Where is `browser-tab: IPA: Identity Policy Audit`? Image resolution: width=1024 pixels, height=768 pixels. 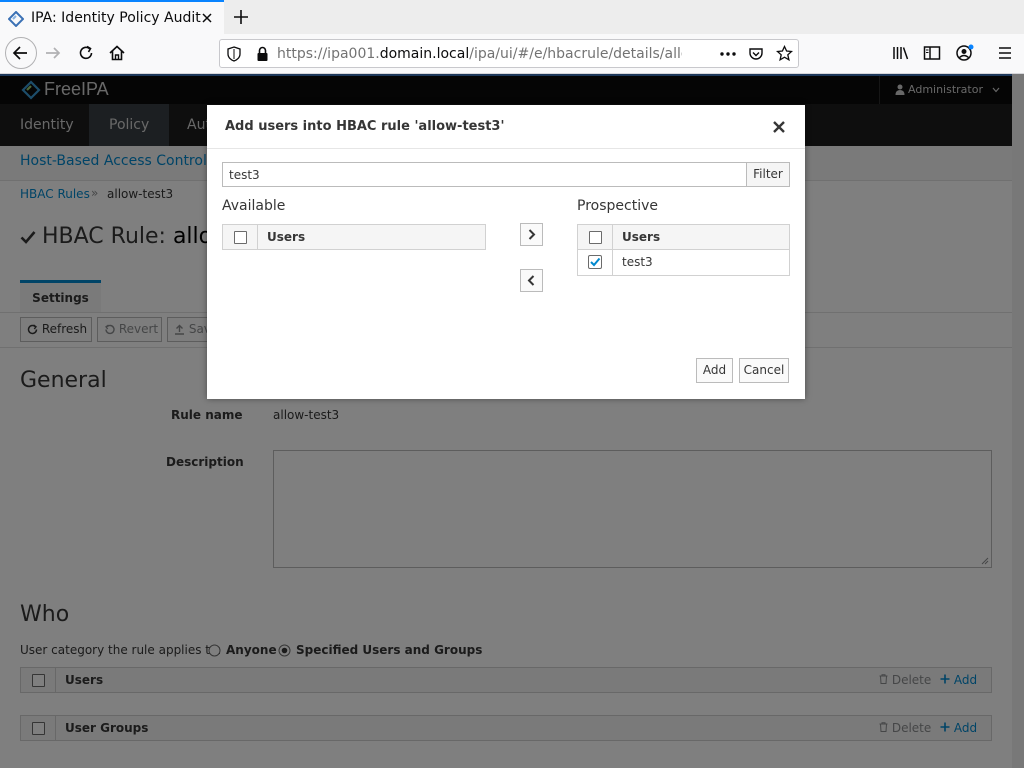
browser-tab: IPA: Identity Policy Audit is located at coordinates (112, 17).